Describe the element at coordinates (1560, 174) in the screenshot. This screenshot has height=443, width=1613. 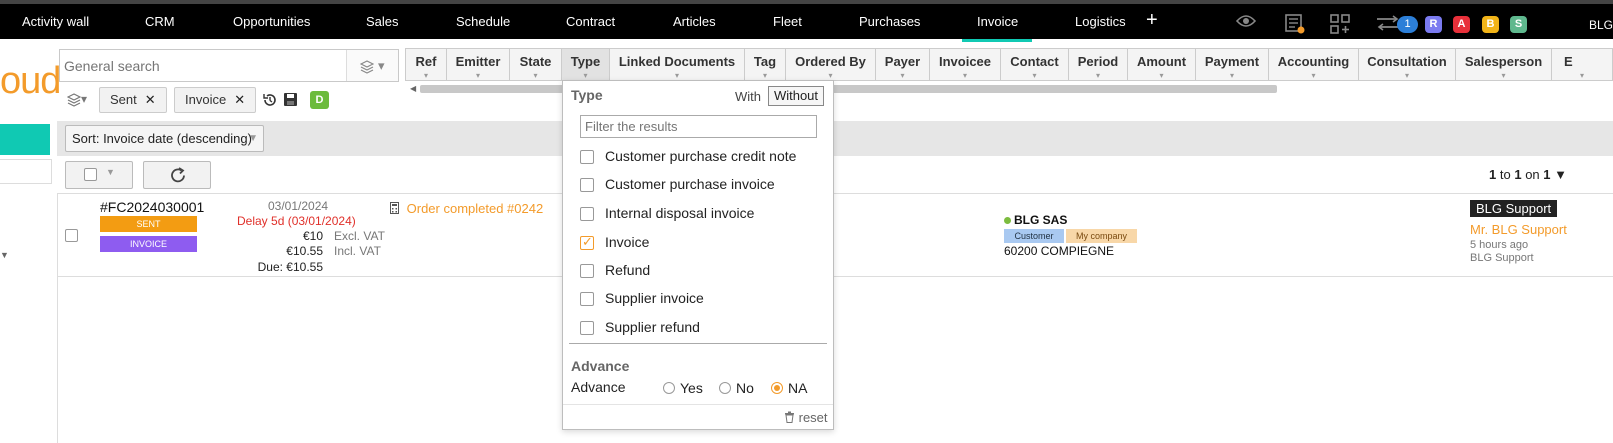
I see `pager-dropdown-icon: ▼` at that location.